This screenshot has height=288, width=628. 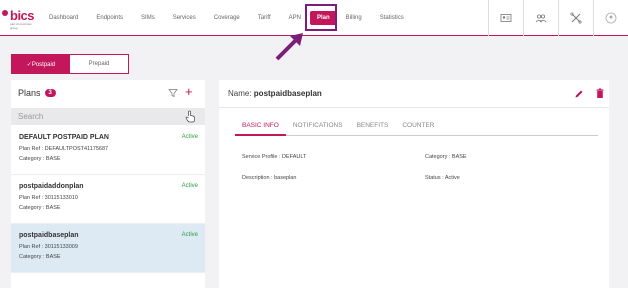 I want to click on top-icon-group, so click(x=558, y=18).